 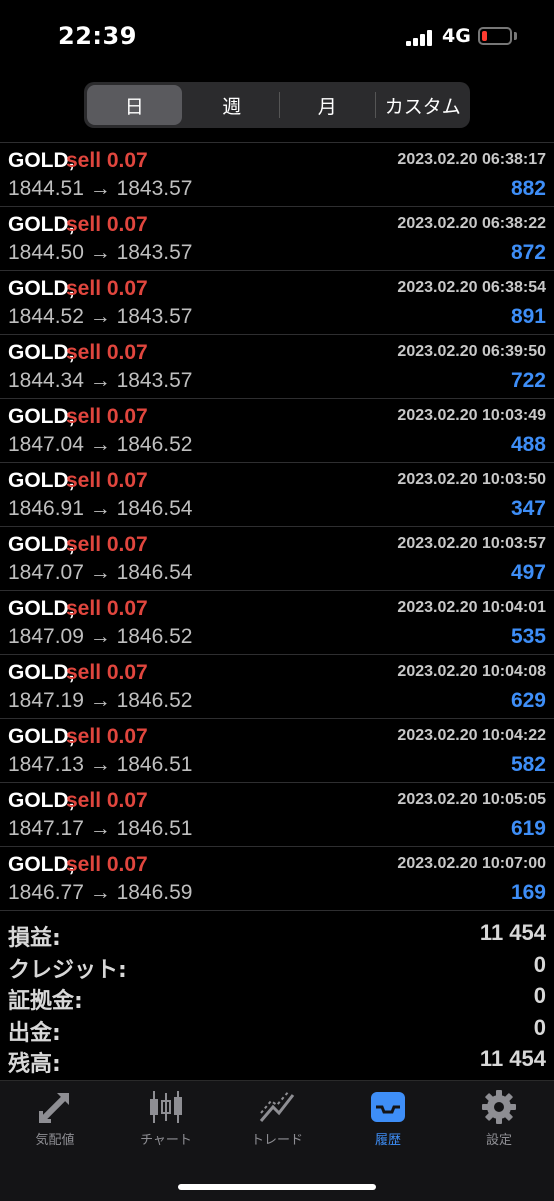 I want to click on summary-label: 出金:, so click(x=34, y=1033).